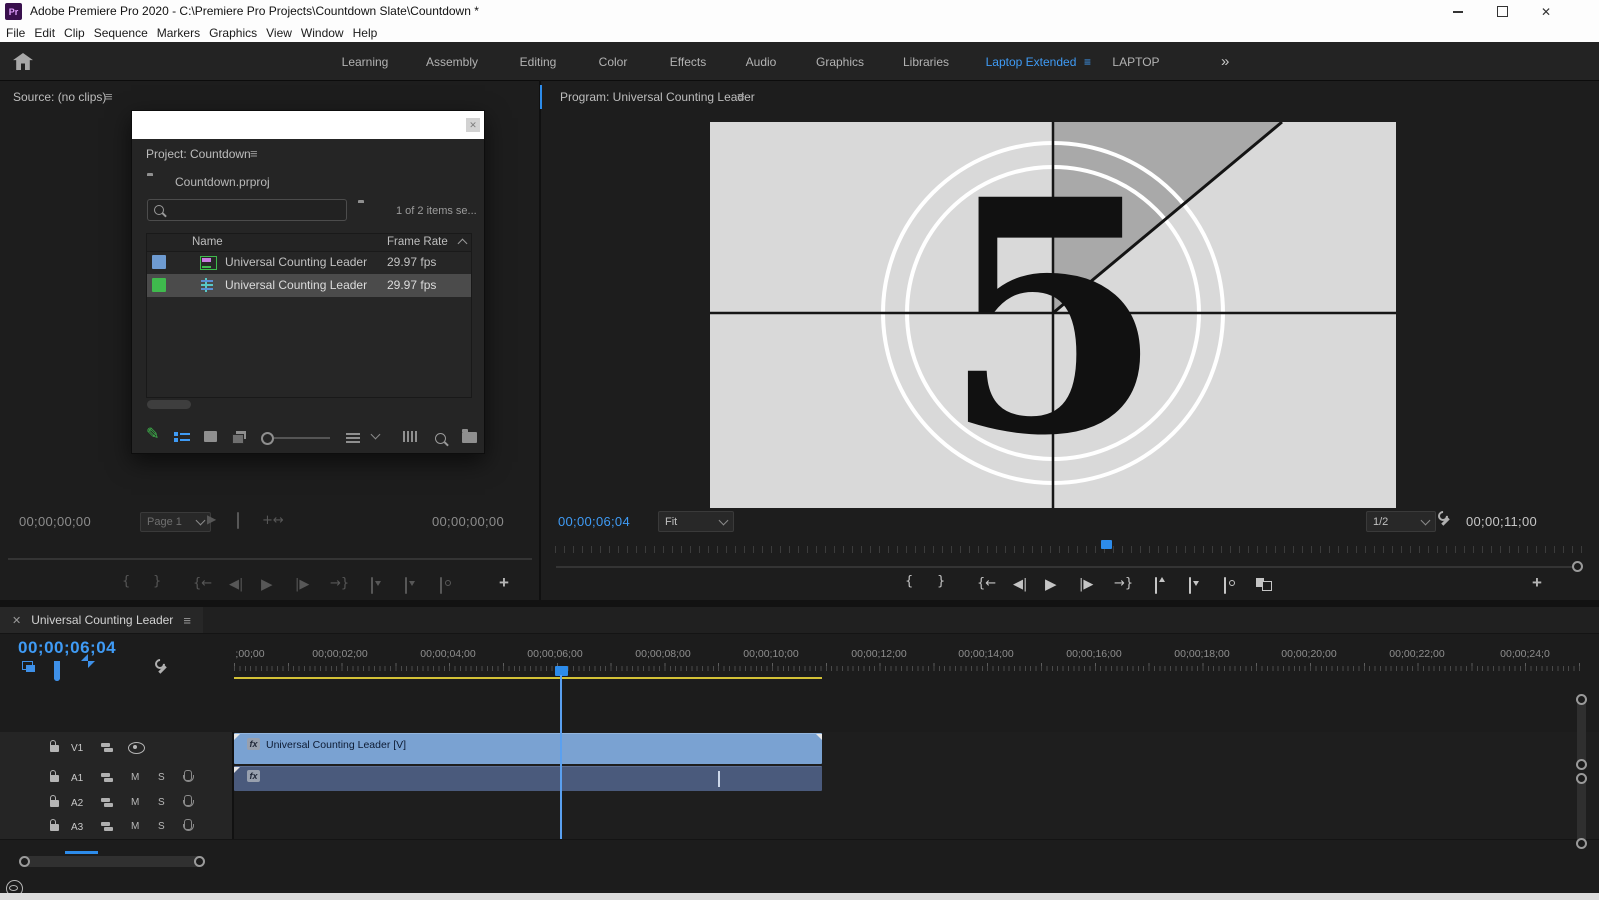 This screenshot has width=1599, height=900. I want to click on source-mark-out-icon: }, so click(157, 581).